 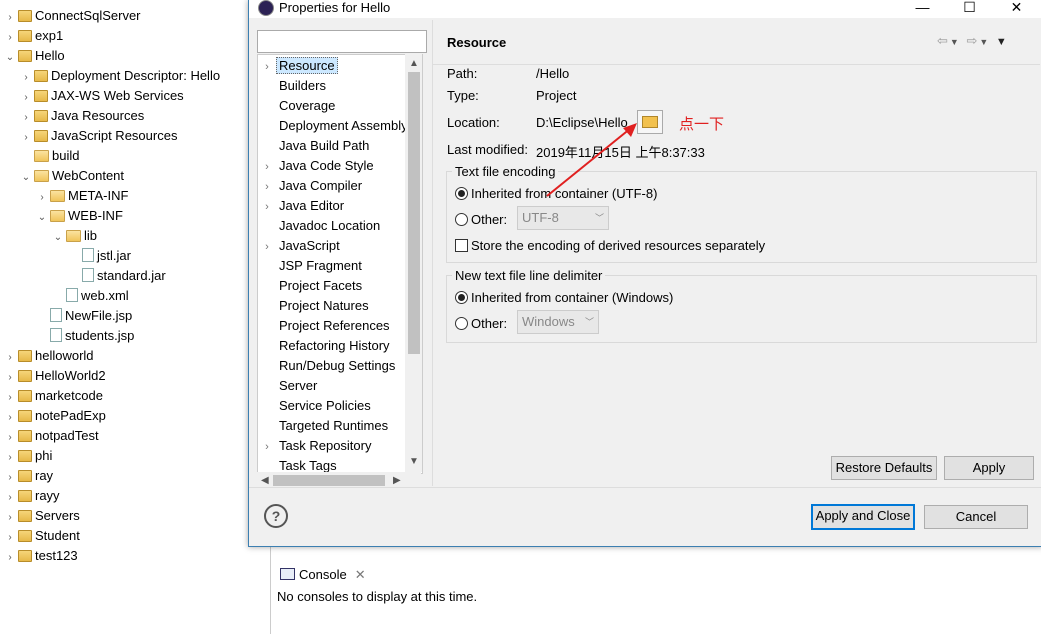 What do you see at coordinates (82, 196) in the screenshot?
I see `tree-item: › META-INF` at bounding box center [82, 196].